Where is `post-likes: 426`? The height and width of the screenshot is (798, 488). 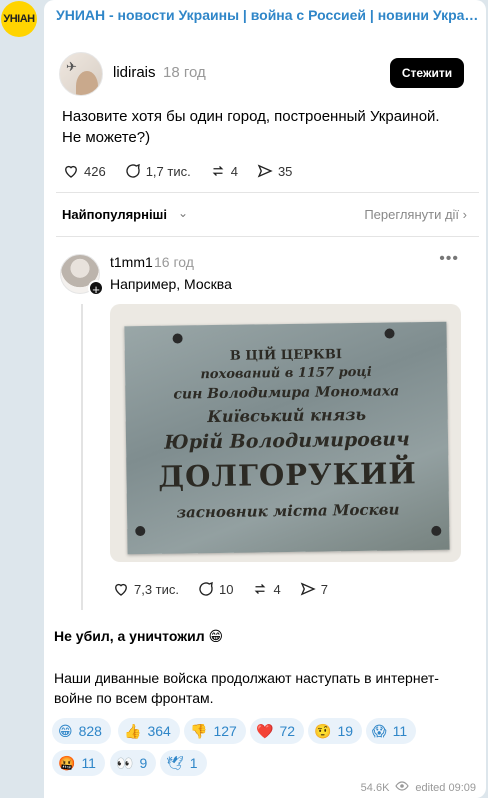
post-likes: 426 is located at coordinates (84, 171).